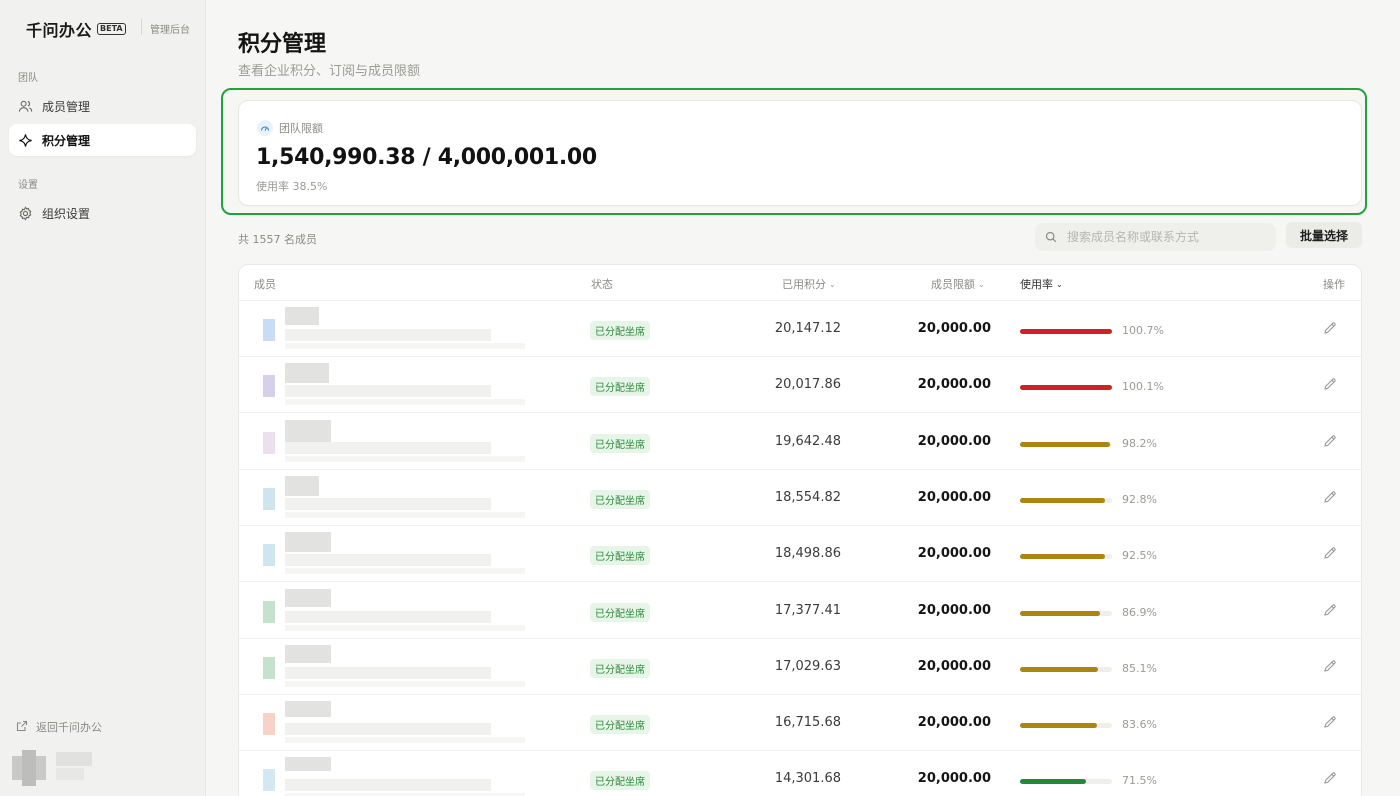 The image size is (1400, 796). Describe the element at coordinates (1059, 284) in the screenshot. I see `chevron-down-icon: ⌄` at that location.